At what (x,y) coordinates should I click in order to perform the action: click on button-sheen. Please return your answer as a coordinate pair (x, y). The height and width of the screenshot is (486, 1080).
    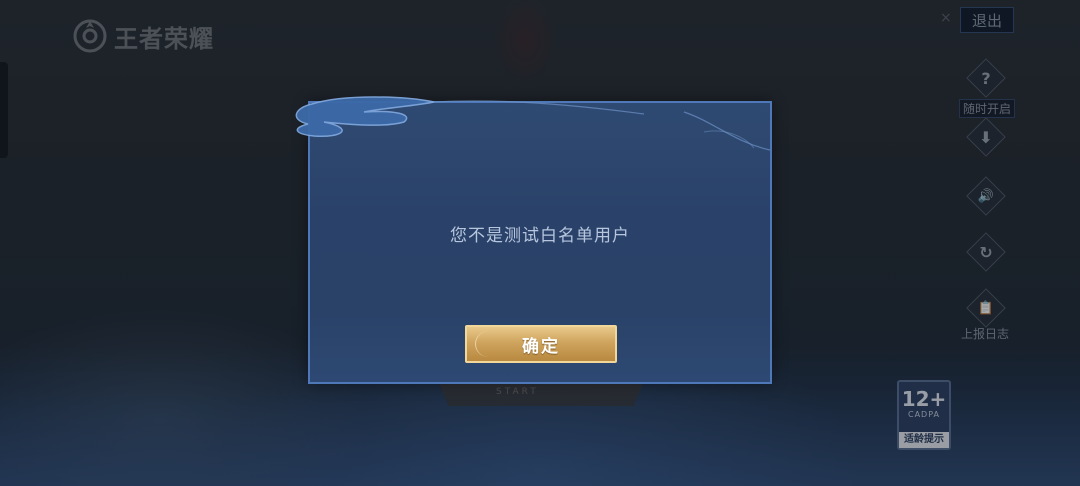
    Looking at the image, I should click on (488, 344).